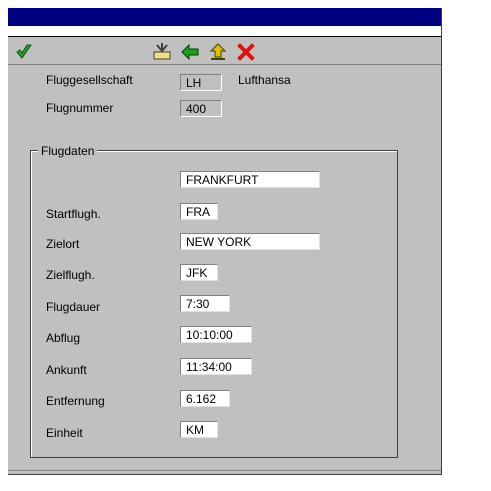  Describe the element at coordinates (199, 429) in the screenshot. I see `unit-field: KM` at that location.